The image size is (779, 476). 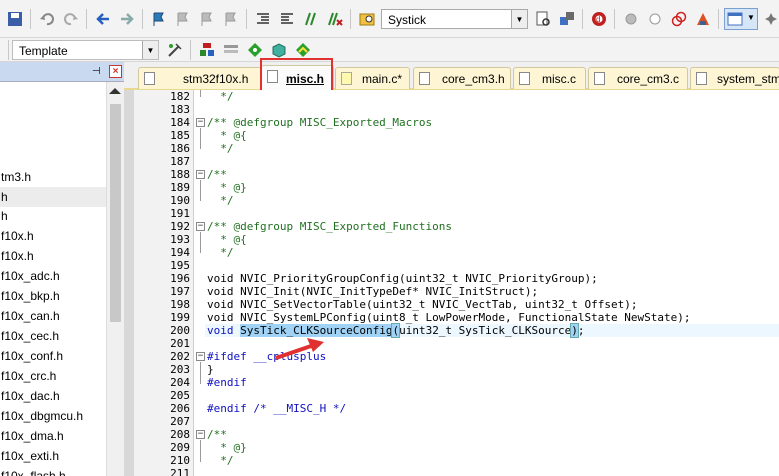 I want to click on code-line: #endif /* __MISC_H */, so click(x=277, y=408).